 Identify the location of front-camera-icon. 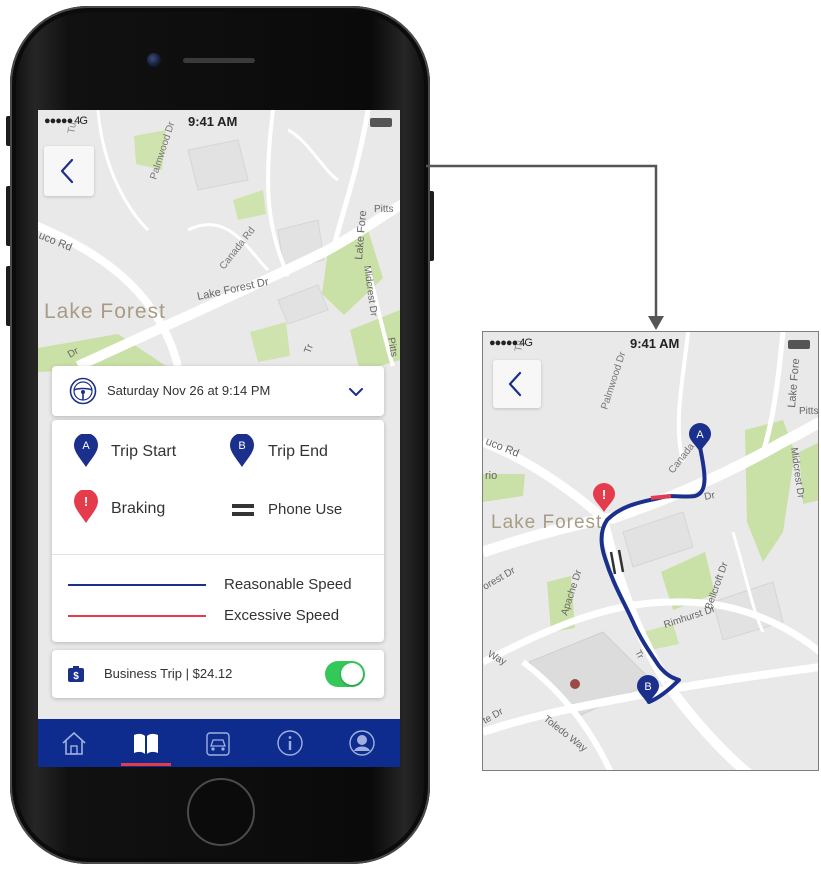
(154, 60).